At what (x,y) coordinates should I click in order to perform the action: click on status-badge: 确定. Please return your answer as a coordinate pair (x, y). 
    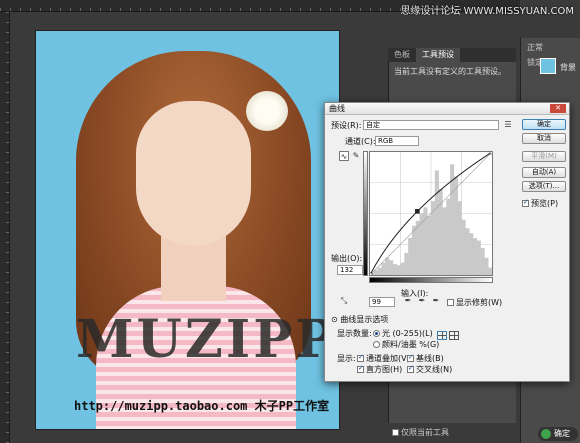
    Looking at the image, I should click on (558, 434).